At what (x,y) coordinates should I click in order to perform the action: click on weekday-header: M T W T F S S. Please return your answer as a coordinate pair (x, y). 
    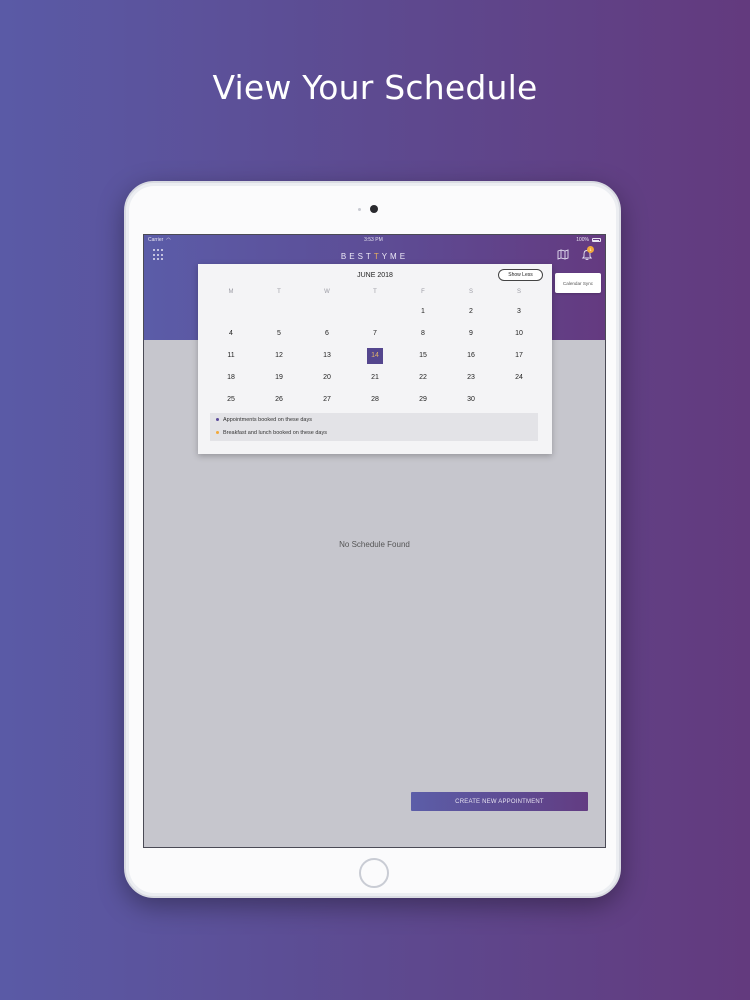
    Looking at the image, I should click on (375, 292).